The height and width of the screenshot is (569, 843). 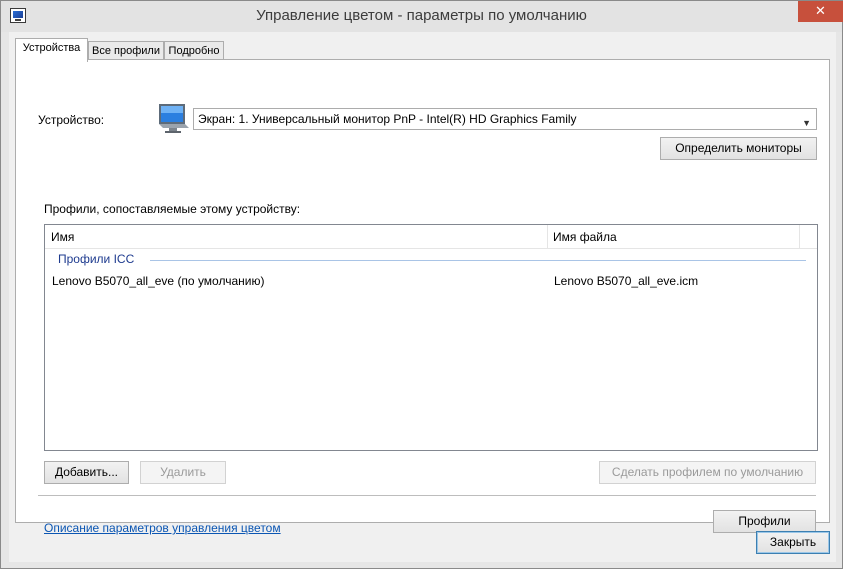 What do you see at coordinates (158, 281) in the screenshot?
I see `table-row-name: Lenovo B5070_all_eve (по умолчанию)` at bounding box center [158, 281].